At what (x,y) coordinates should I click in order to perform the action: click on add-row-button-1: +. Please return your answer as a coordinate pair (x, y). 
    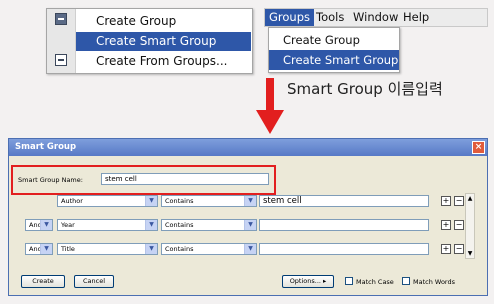
    Looking at the image, I should click on (446, 201).